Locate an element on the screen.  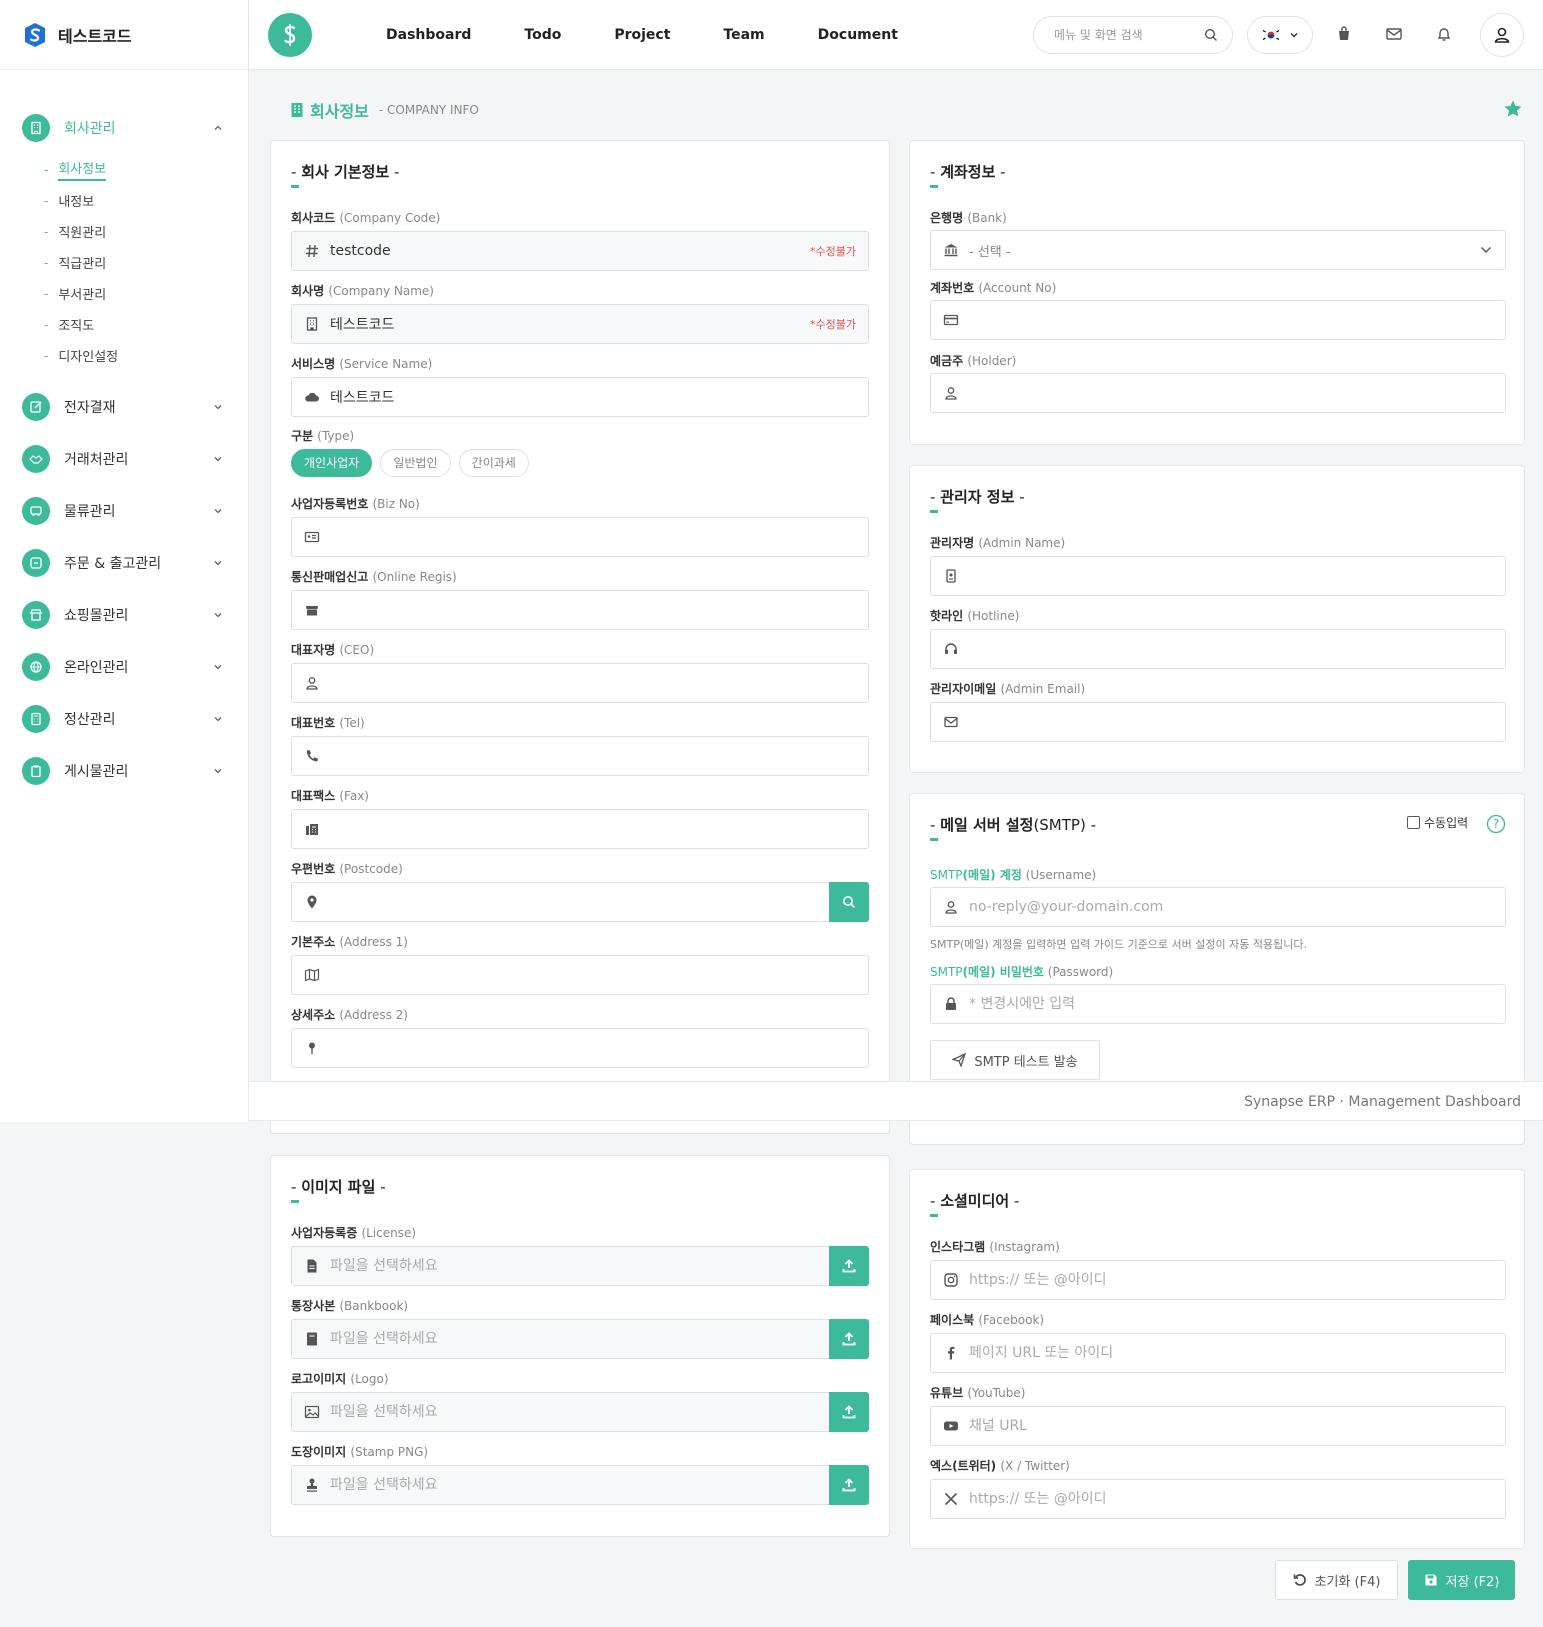
smtp-username-input is located at coordinates (1237, 907).